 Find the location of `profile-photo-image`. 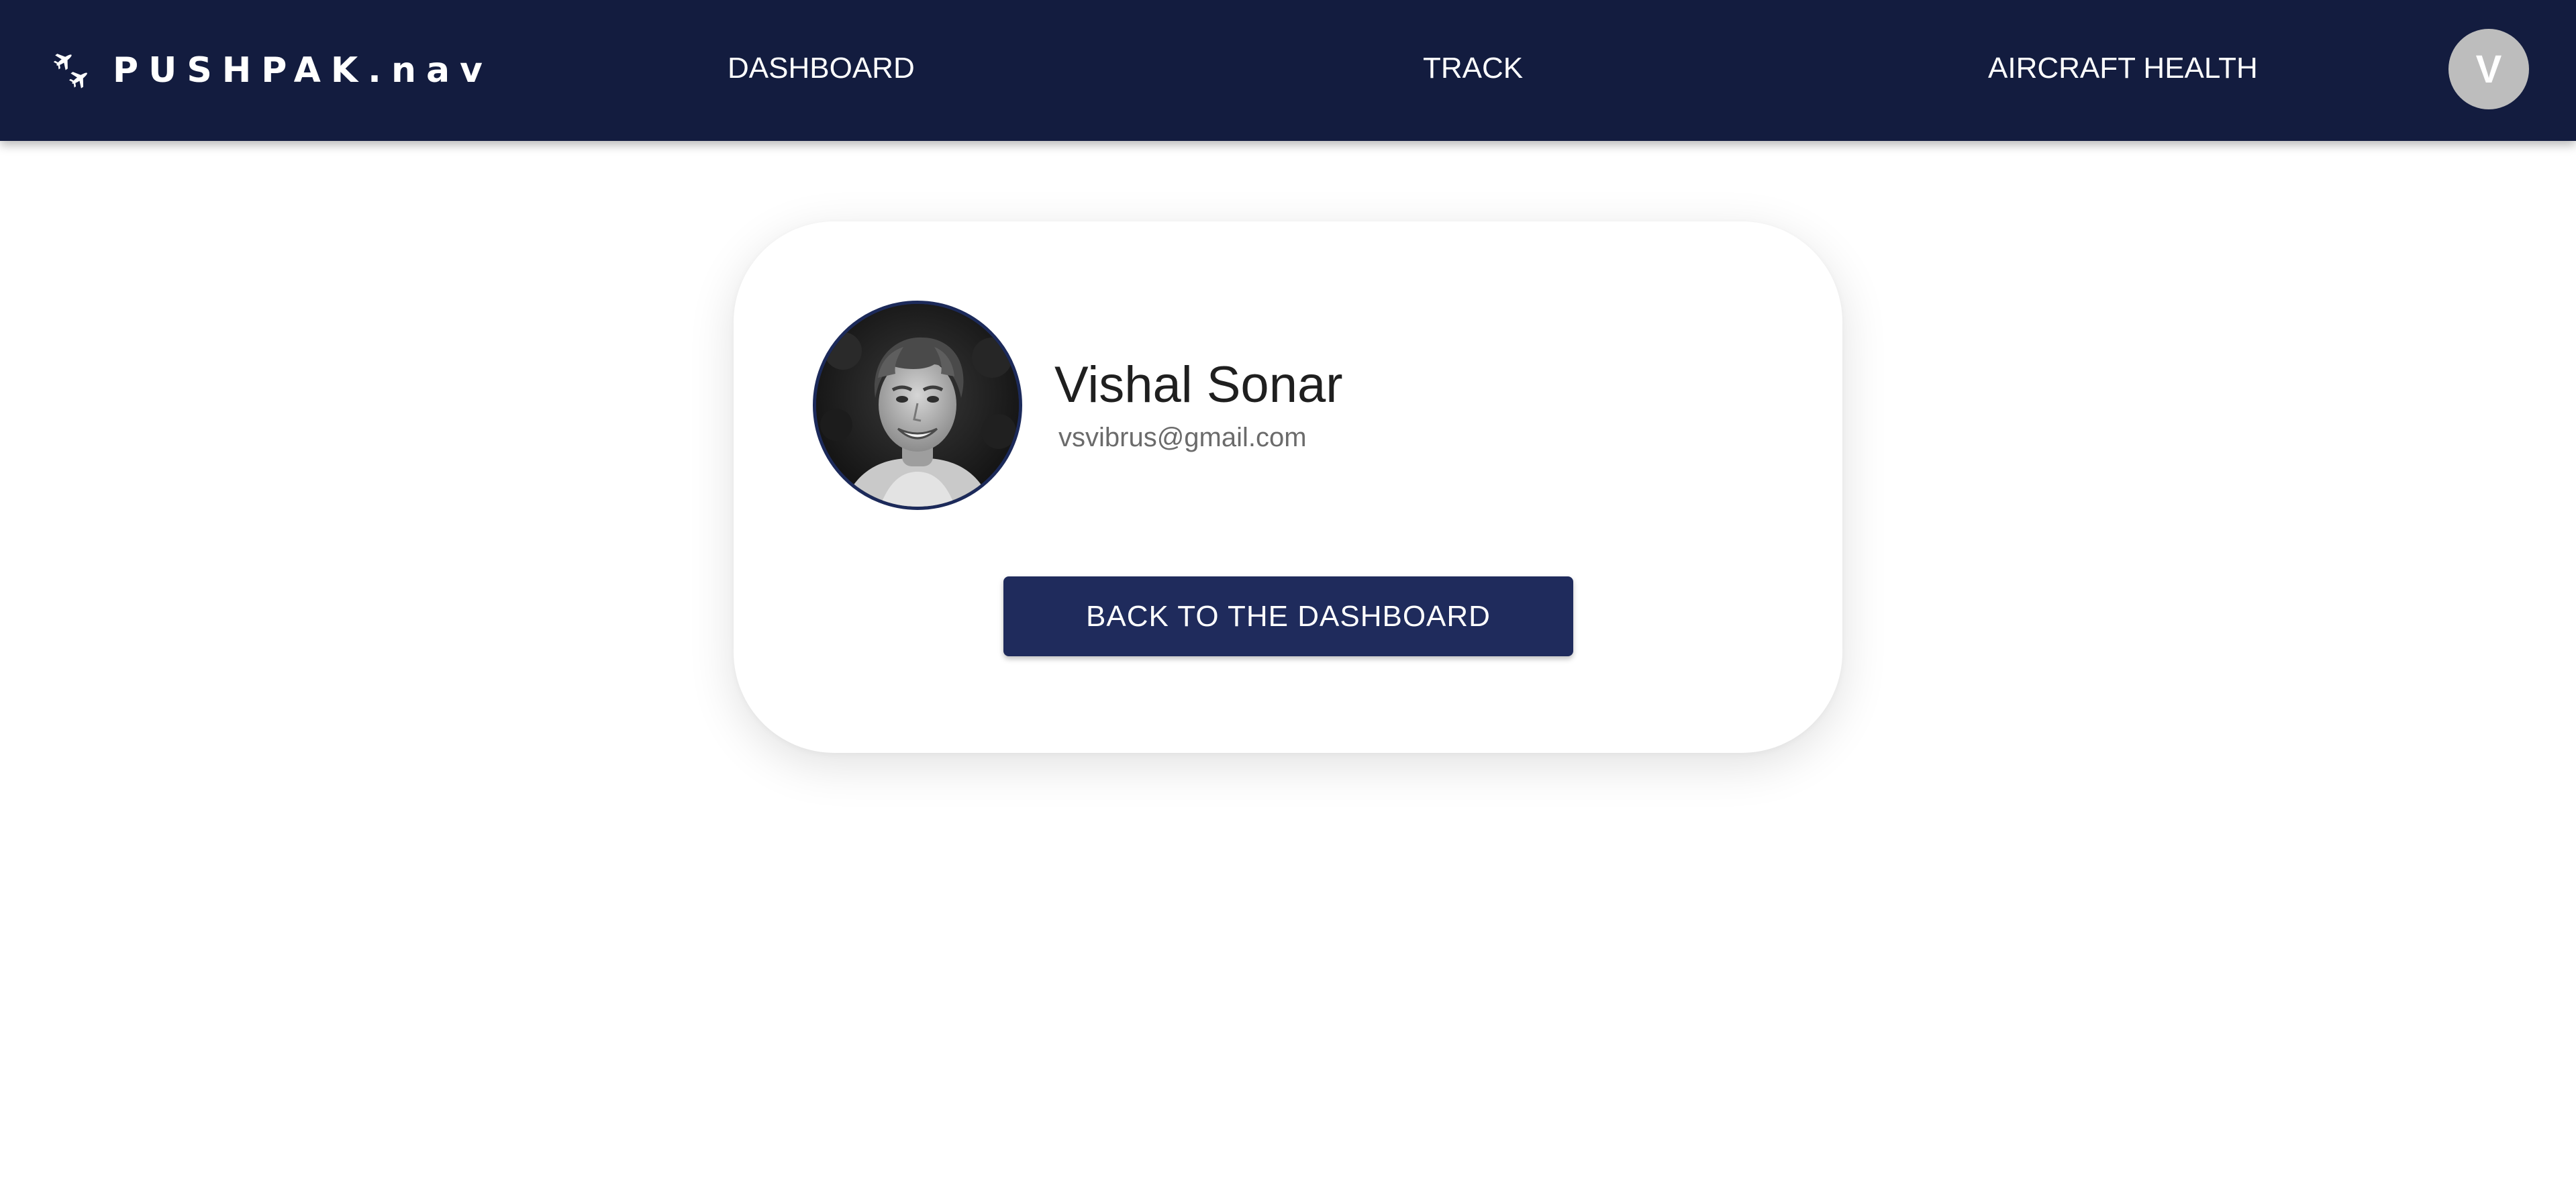

profile-photo-image is located at coordinates (917, 405).